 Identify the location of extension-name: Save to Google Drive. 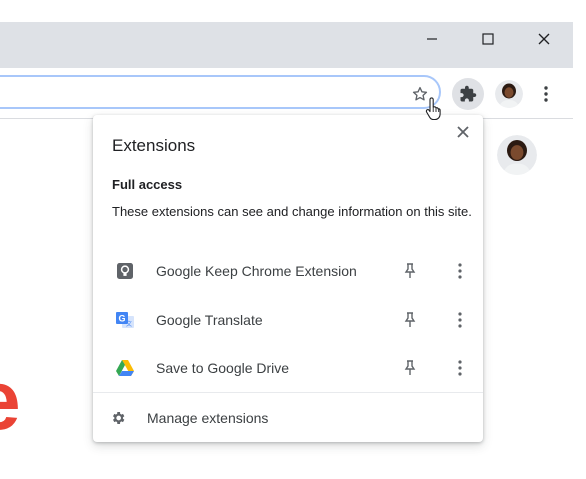
(223, 368).